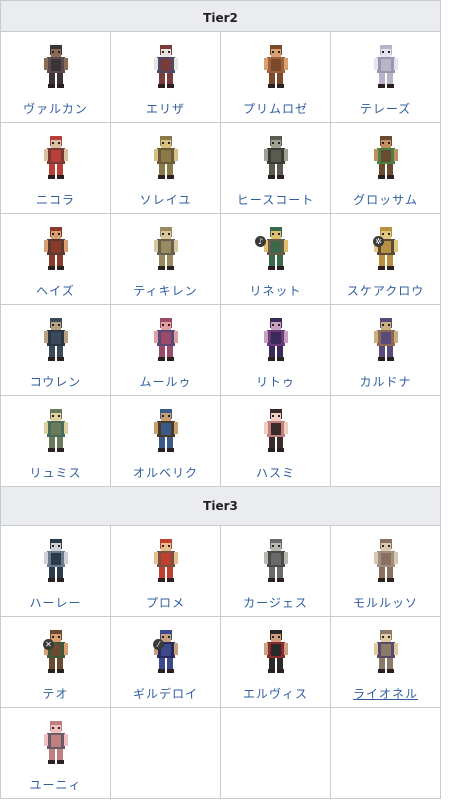  Describe the element at coordinates (165, 290) in the screenshot. I see `character-name-link: ティキレン` at that location.